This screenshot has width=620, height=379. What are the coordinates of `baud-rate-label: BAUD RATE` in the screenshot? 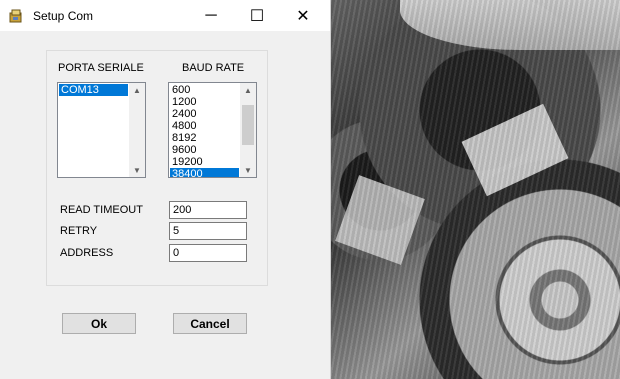 It's located at (213, 68).